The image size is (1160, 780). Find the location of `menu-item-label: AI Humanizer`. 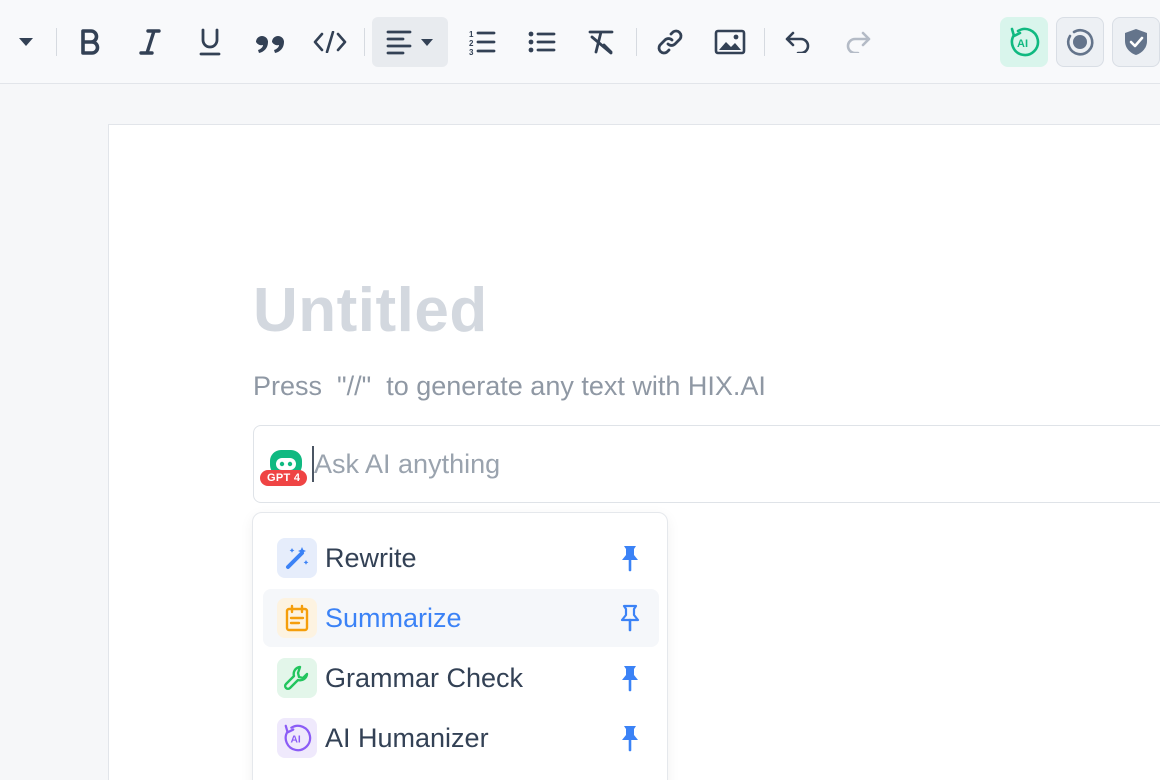

menu-item-label: AI Humanizer is located at coordinates (407, 738).